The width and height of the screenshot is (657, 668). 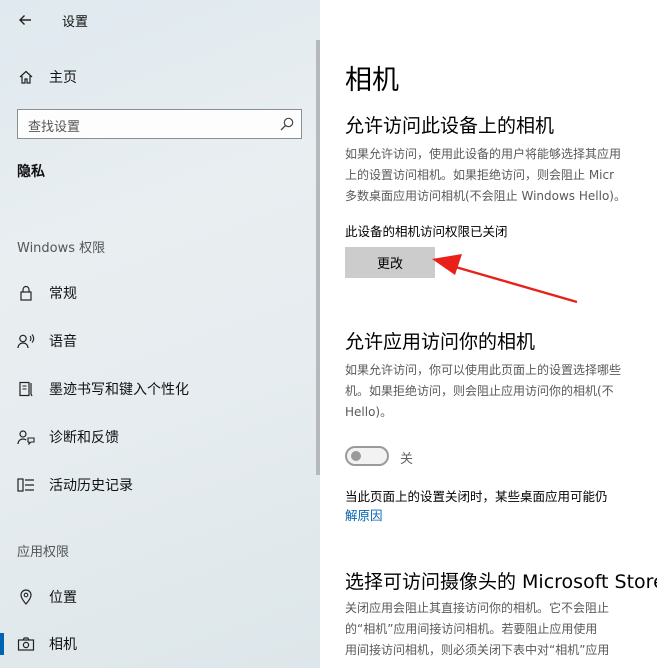 I want to click on section-description-line: 如果允许访问，使用此设备的用户将能够选择其应用, so click(x=483, y=154).